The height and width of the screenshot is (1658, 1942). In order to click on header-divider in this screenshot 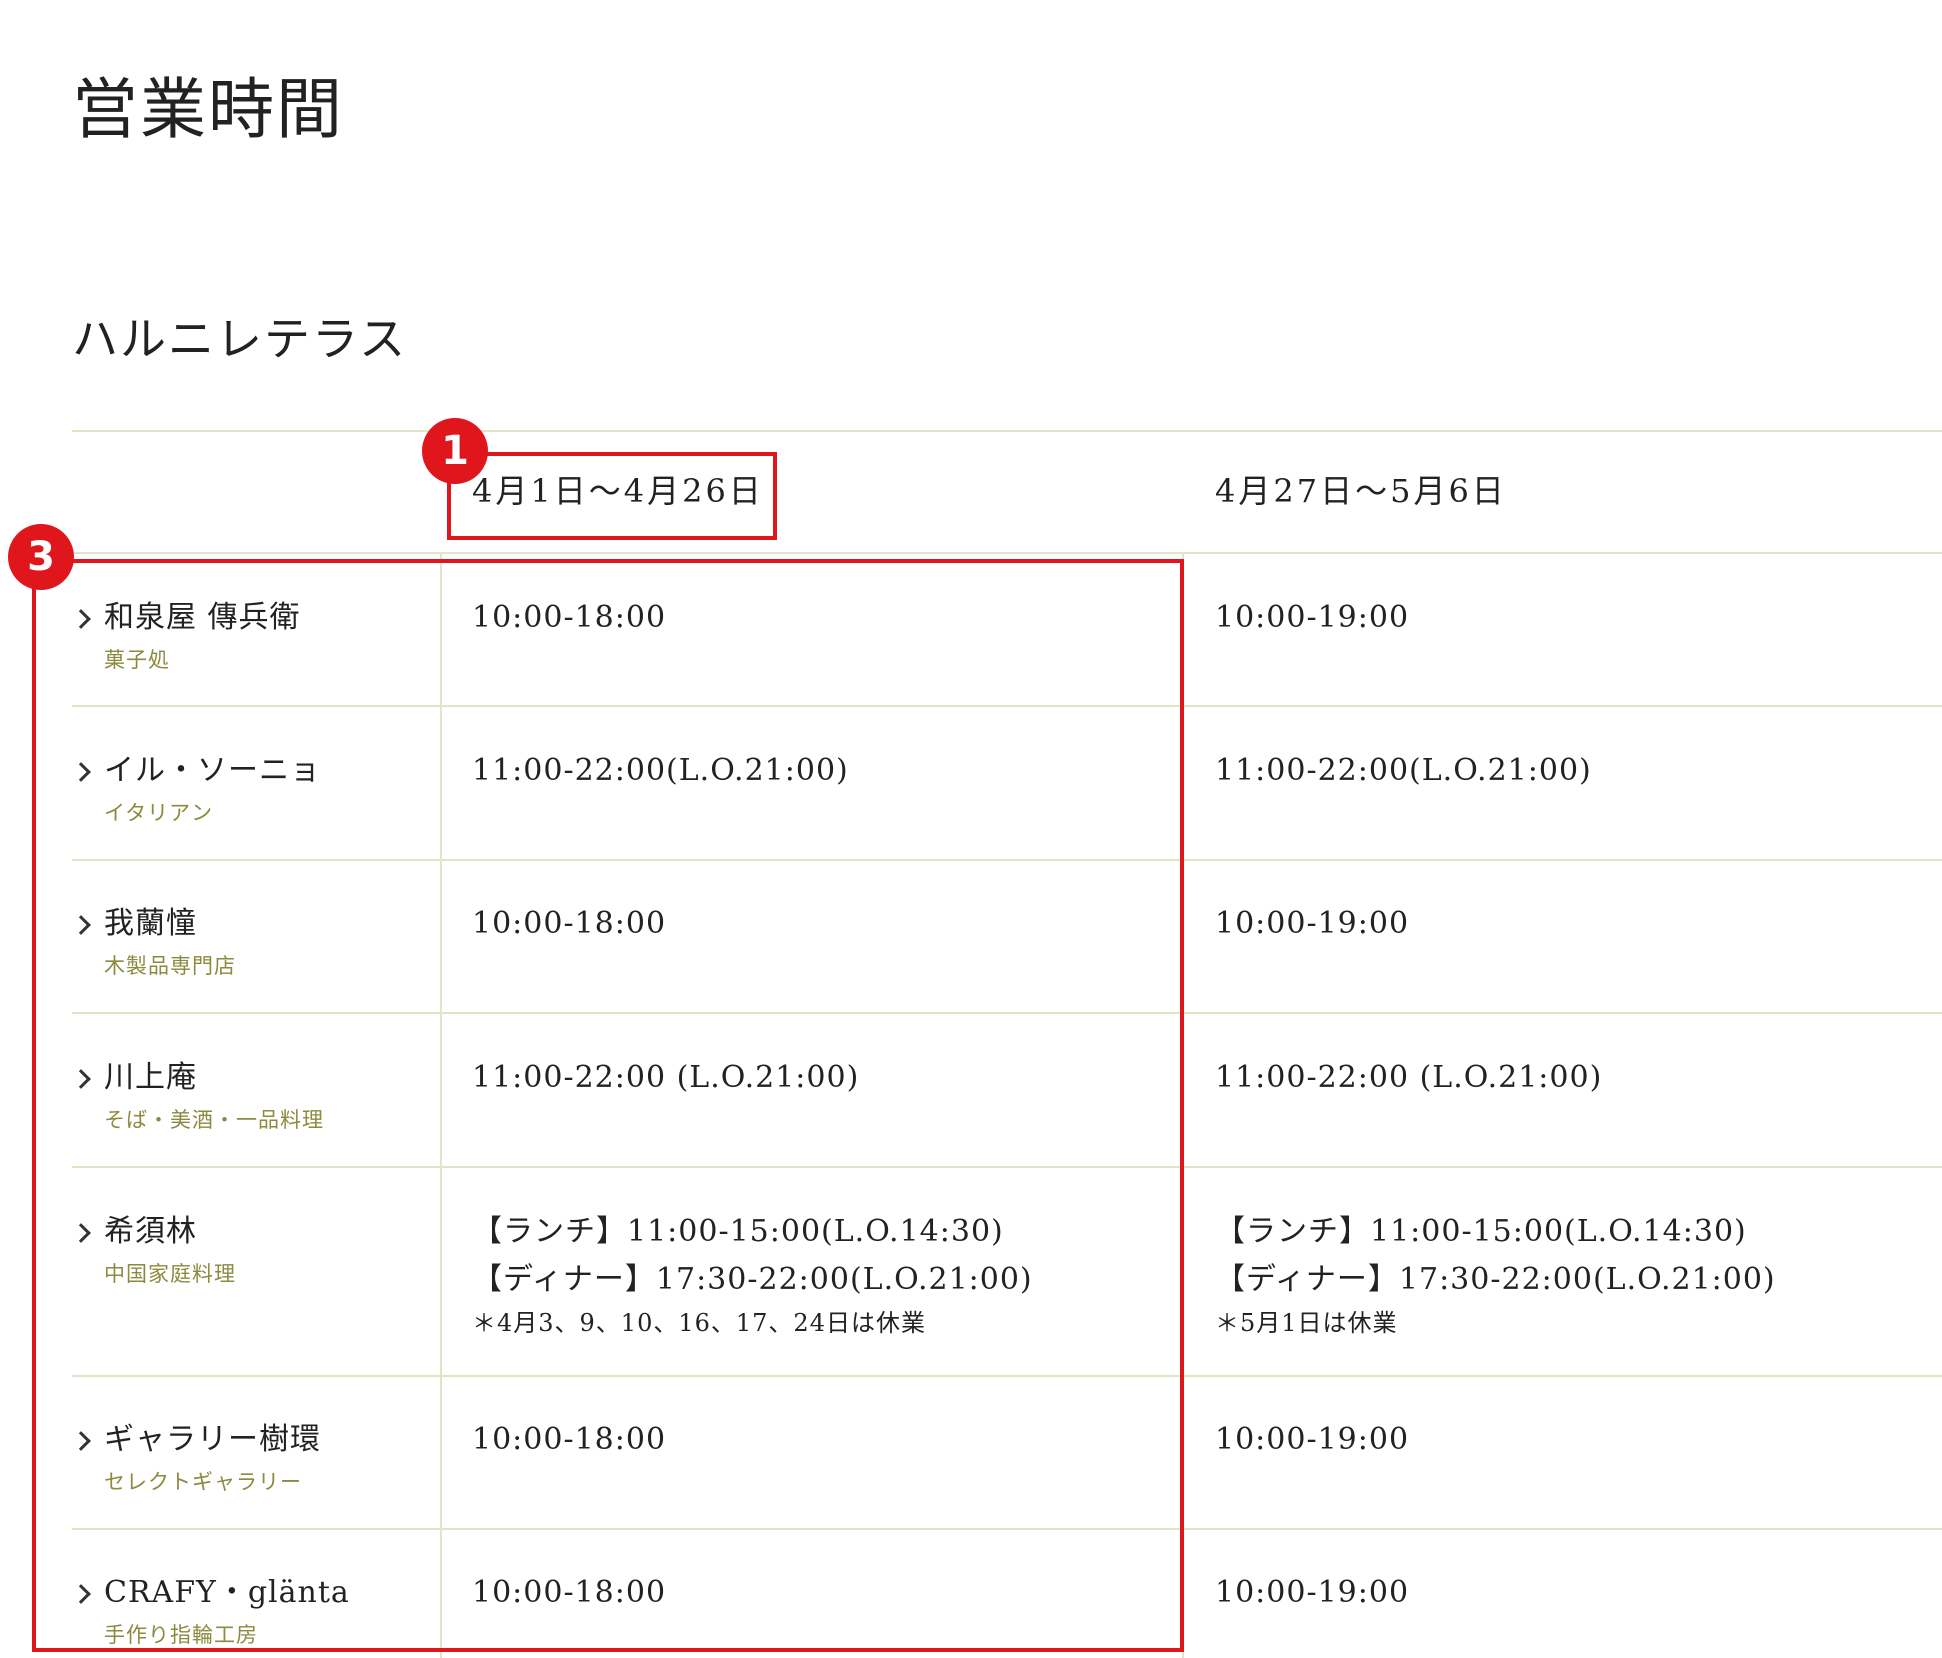, I will do `click(1007, 553)`.